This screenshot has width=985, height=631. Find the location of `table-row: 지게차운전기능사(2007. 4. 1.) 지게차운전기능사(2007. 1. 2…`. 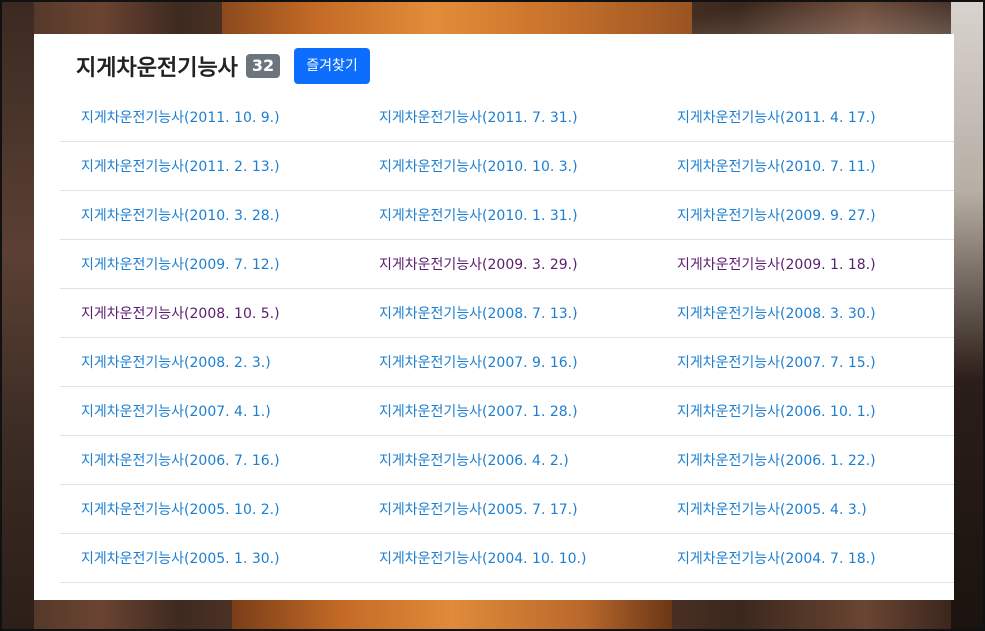

table-row: 지게차운전기능사(2007. 4. 1.) 지게차운전기능사(2007. 1. 2… is located at coordinates (507, 411).